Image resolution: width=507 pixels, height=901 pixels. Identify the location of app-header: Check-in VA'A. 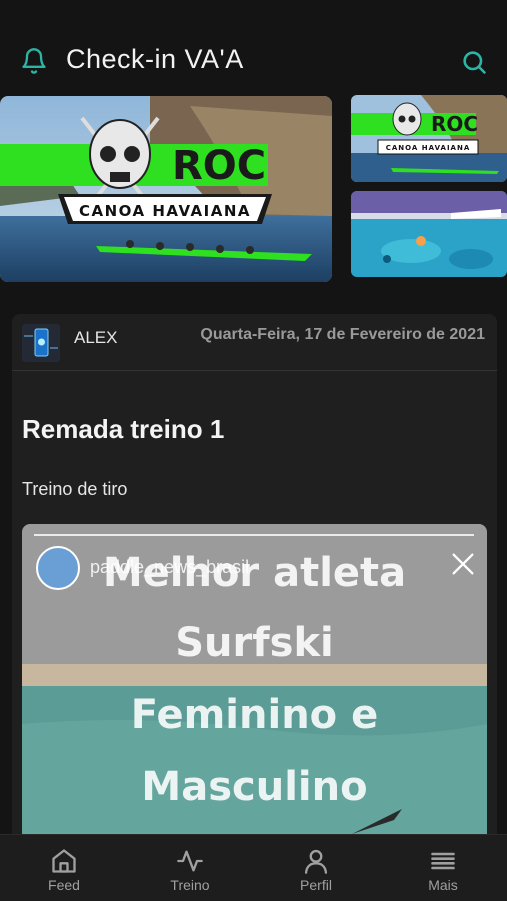
(253, 48).